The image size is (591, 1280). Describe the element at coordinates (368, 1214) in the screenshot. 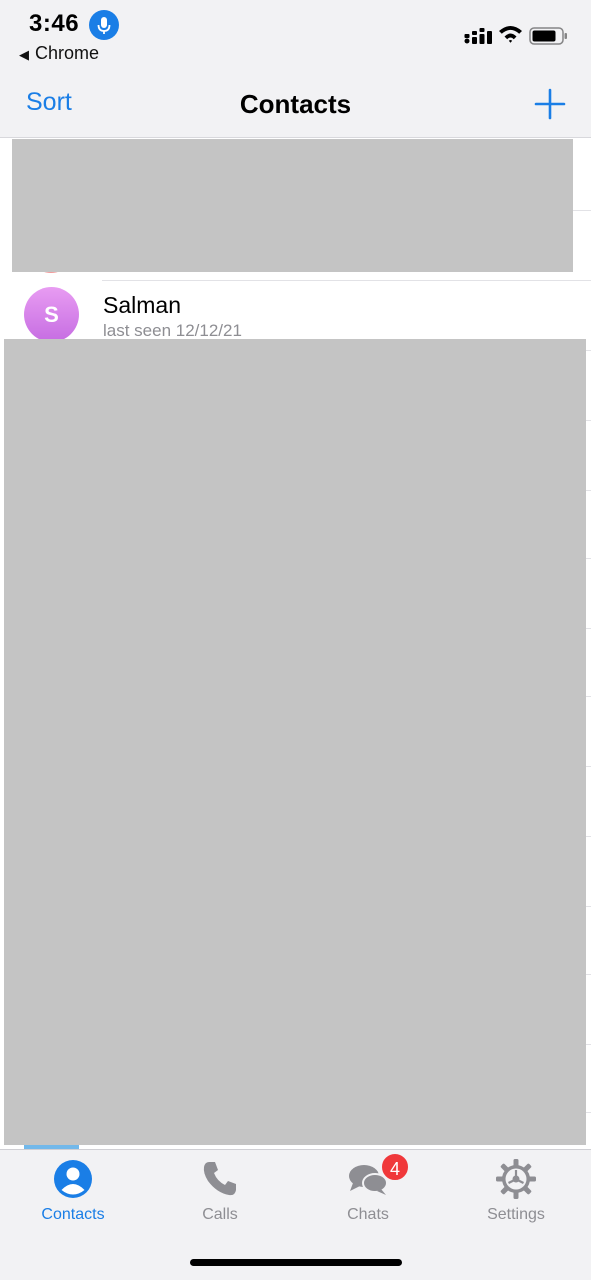

I see `tab-label: Chats` at that location.